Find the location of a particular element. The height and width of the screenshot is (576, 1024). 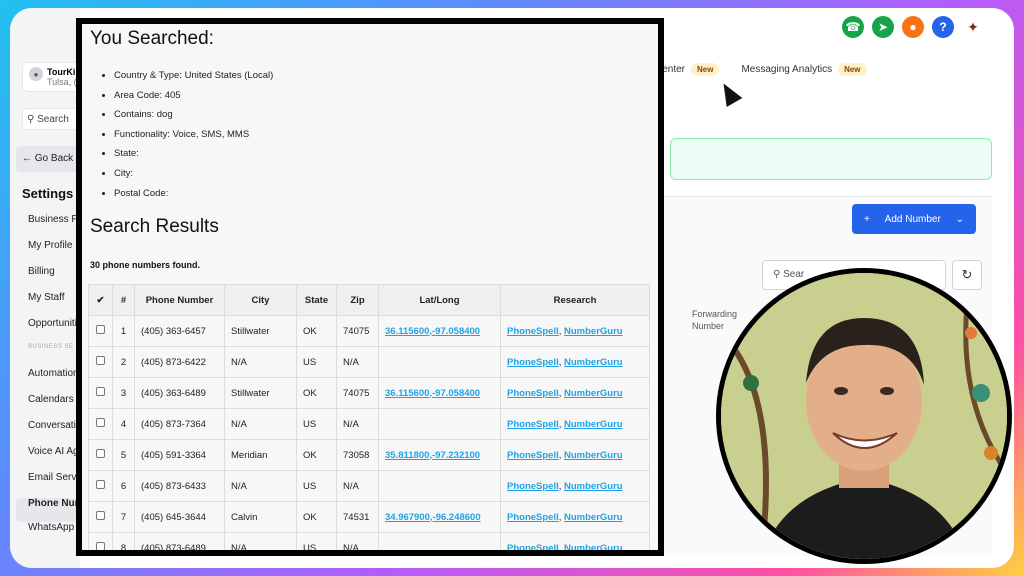

add-number-button: + Add Number ⌄ is located at coordinates (914, 219).